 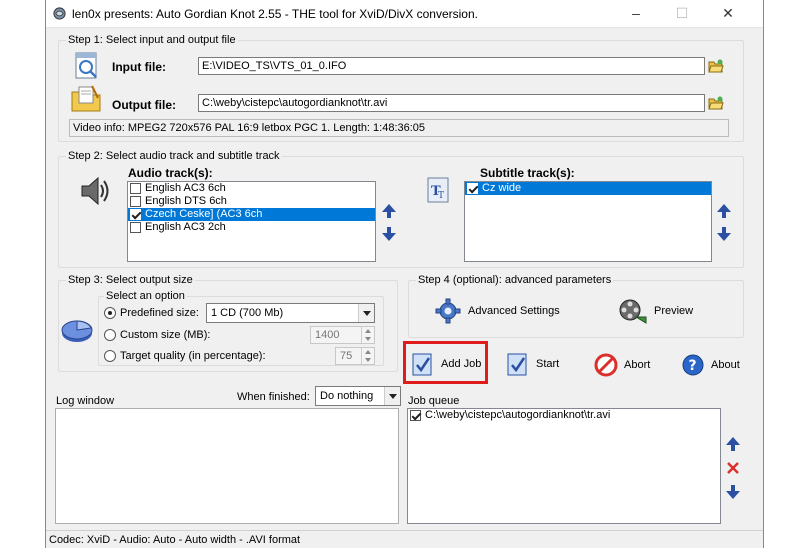 What do you see at coordinates (204, 214) in the screenshot?
I see `audio-track-item-label: Czech Ceske] (AC3 6ch` at bounding box center [204, 214].